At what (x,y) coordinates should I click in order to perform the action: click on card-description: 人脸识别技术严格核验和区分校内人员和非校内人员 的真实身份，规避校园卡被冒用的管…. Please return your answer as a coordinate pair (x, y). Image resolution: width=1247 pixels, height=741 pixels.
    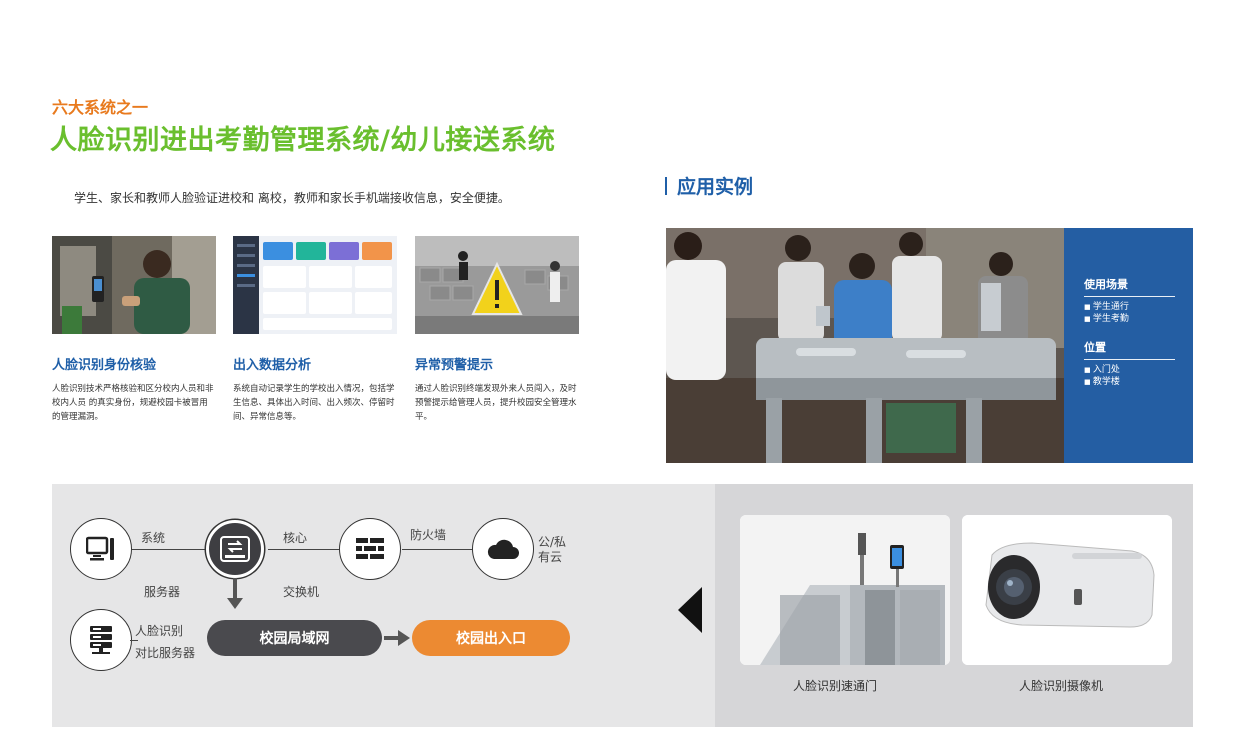
    Looking at the image, I should click on (133, 403).